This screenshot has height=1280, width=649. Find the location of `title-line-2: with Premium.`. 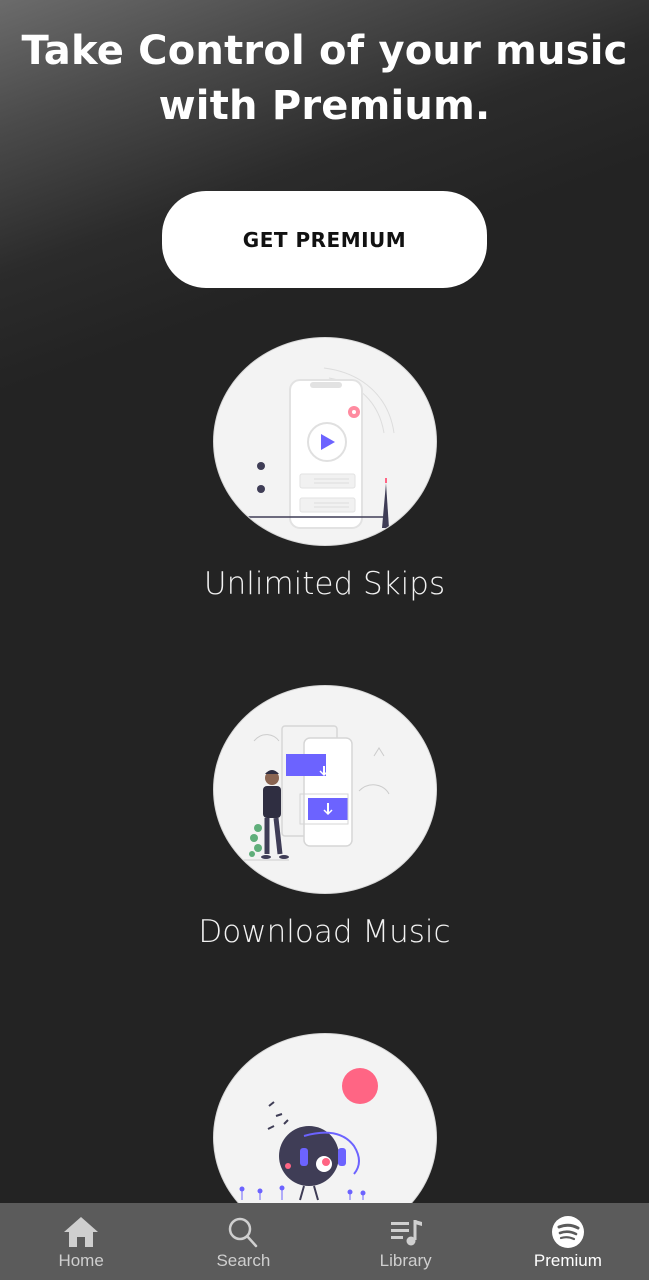

title-line-2: with Premium. is located at coordinates (324, 106).